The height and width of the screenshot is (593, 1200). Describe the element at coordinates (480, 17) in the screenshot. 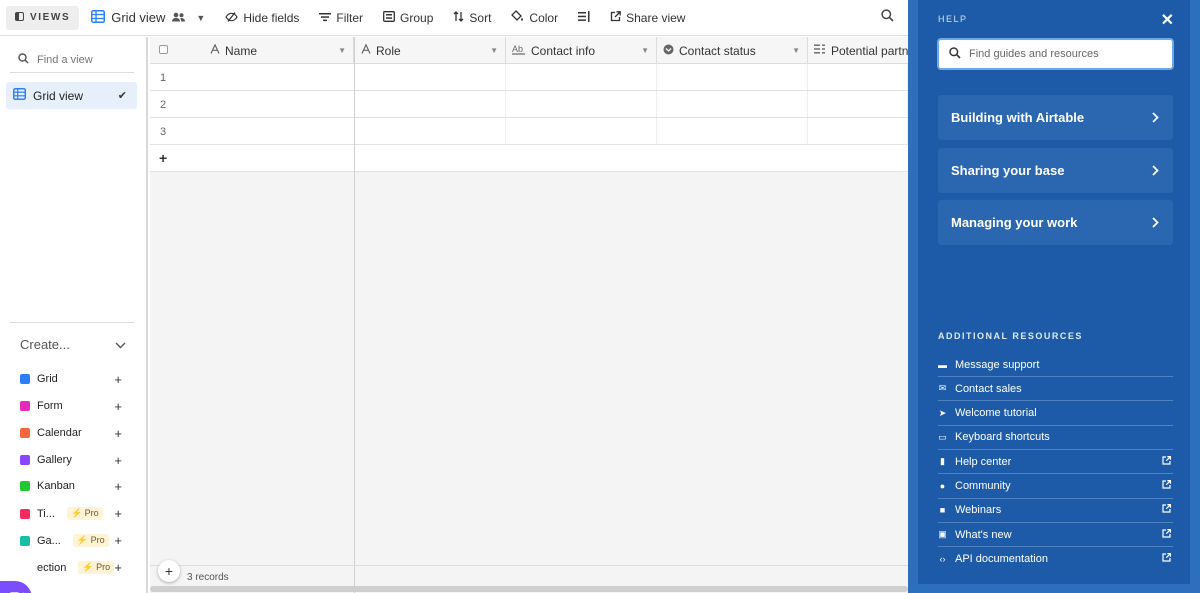

I see `sort-label: Sort` at that location.